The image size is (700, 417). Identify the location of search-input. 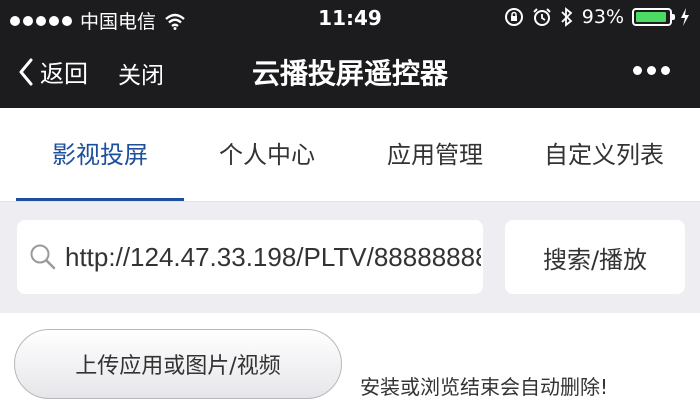
(273, 257).